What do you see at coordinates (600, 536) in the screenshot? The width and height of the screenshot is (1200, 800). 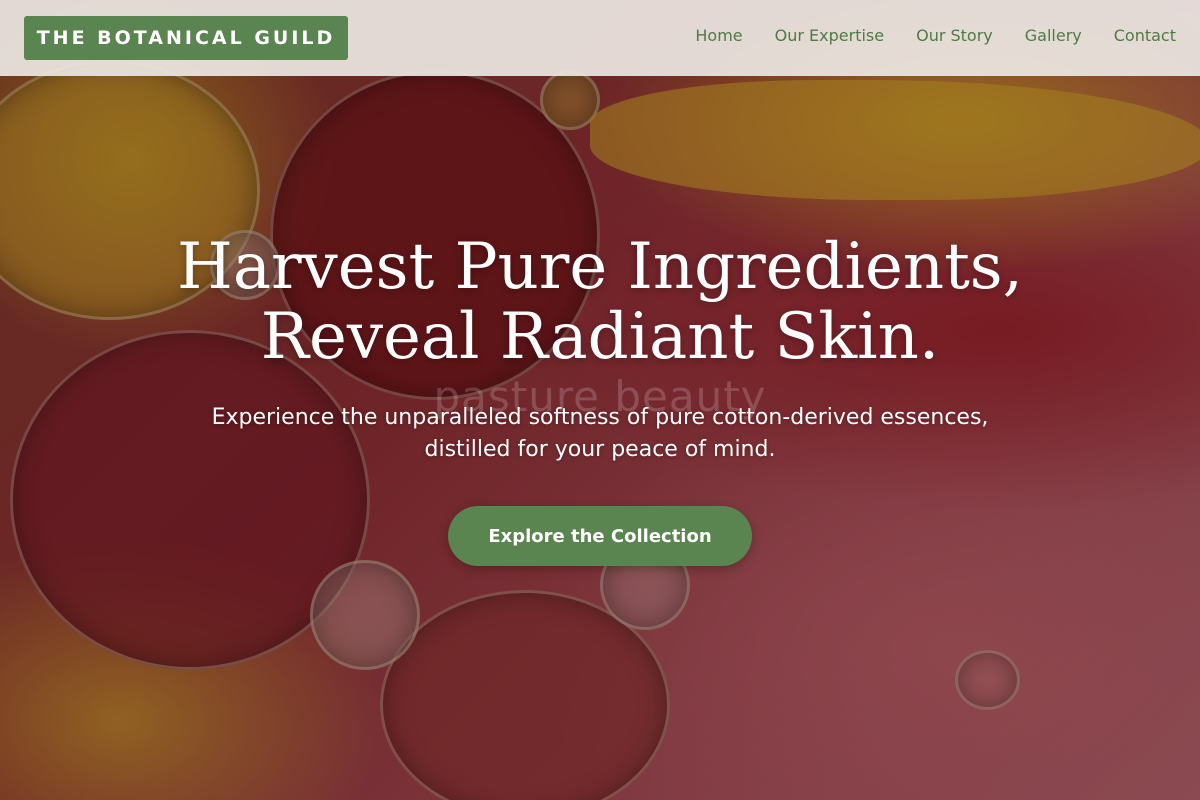 I see `explore-collection-button: Explore the Collection` at bounding box center [600, 536].